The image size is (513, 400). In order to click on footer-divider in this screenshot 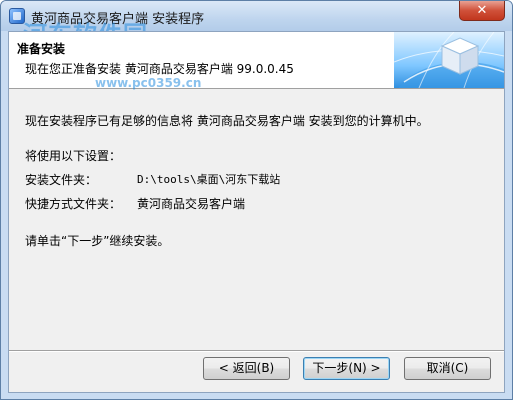, I will do `click(256, 351)`.